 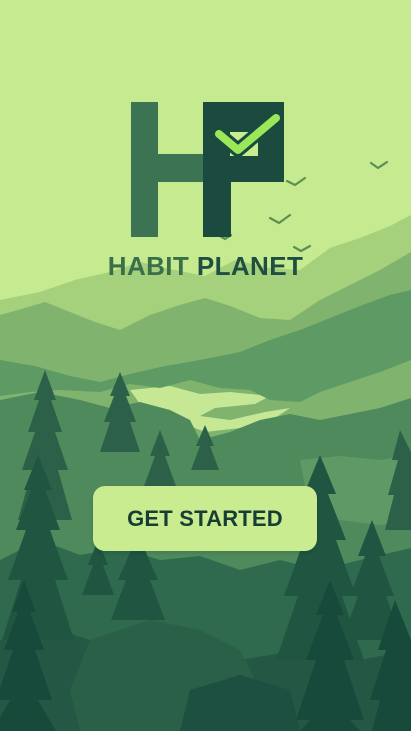 What do you see at coordinates (205, 518) in the screenshot?
I see `get-started-button: GET STARTED` at bounding box center [205, 518].